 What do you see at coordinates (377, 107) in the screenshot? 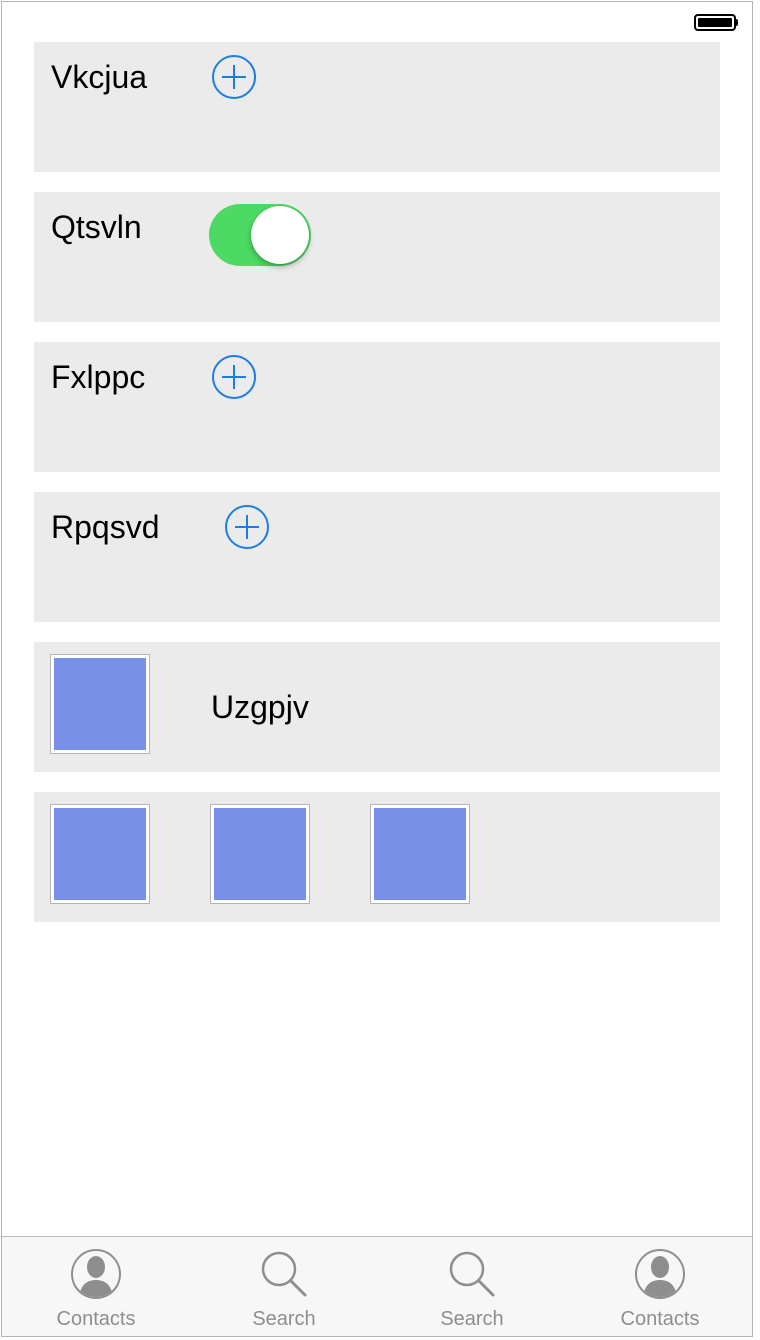
I see `list-item-row-1: Vkcjua` at bounding box center [377, 107].